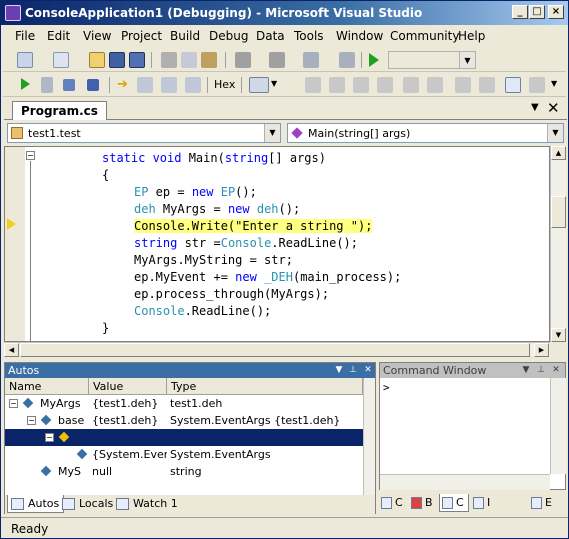  Describe the element at coordinates (25, 60) in the screenshot. I see `new-project-icon` at that location.